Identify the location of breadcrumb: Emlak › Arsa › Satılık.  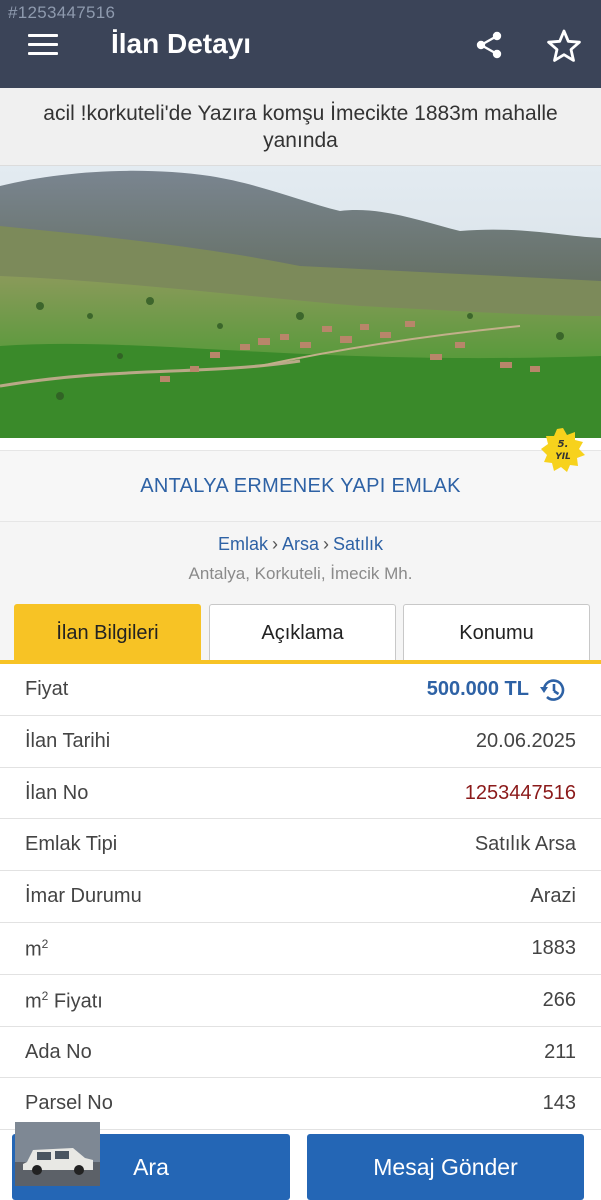
(300, 544).